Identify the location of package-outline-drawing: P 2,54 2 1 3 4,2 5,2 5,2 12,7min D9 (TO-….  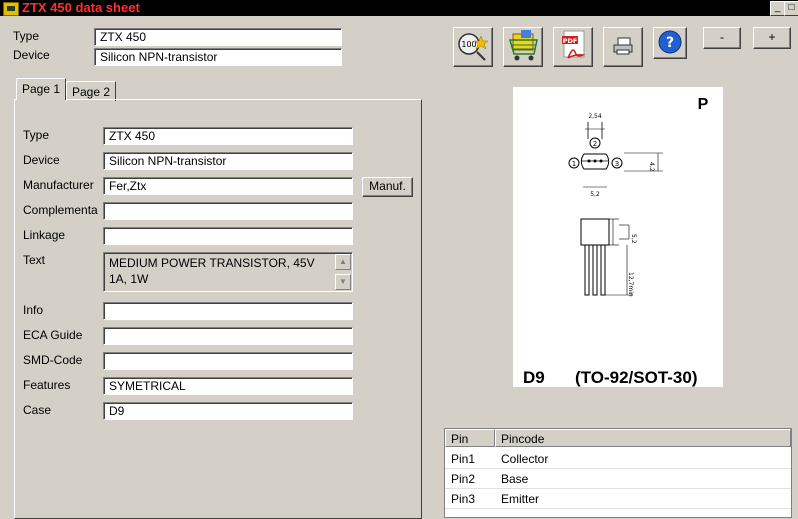
(616, 241).